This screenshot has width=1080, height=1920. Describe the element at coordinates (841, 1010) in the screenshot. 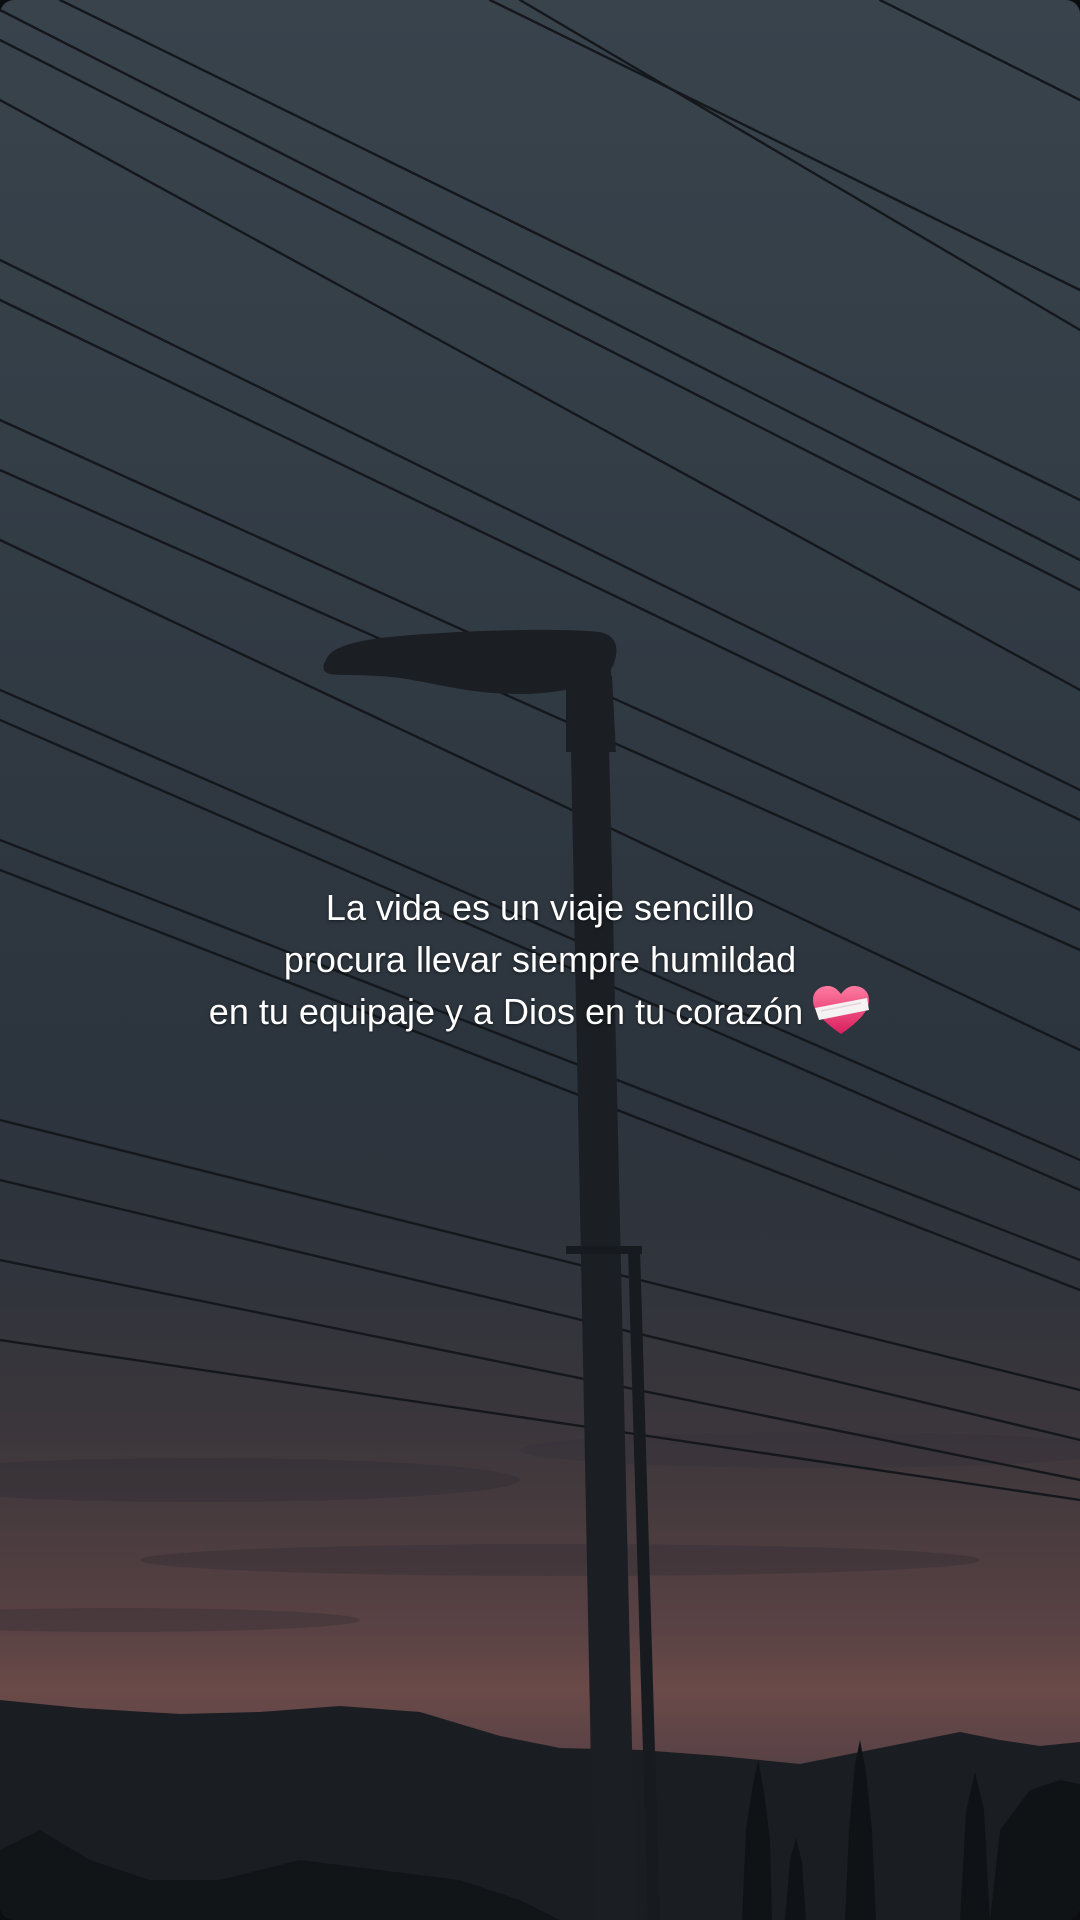

I see `mending-heart-icon` at that location.